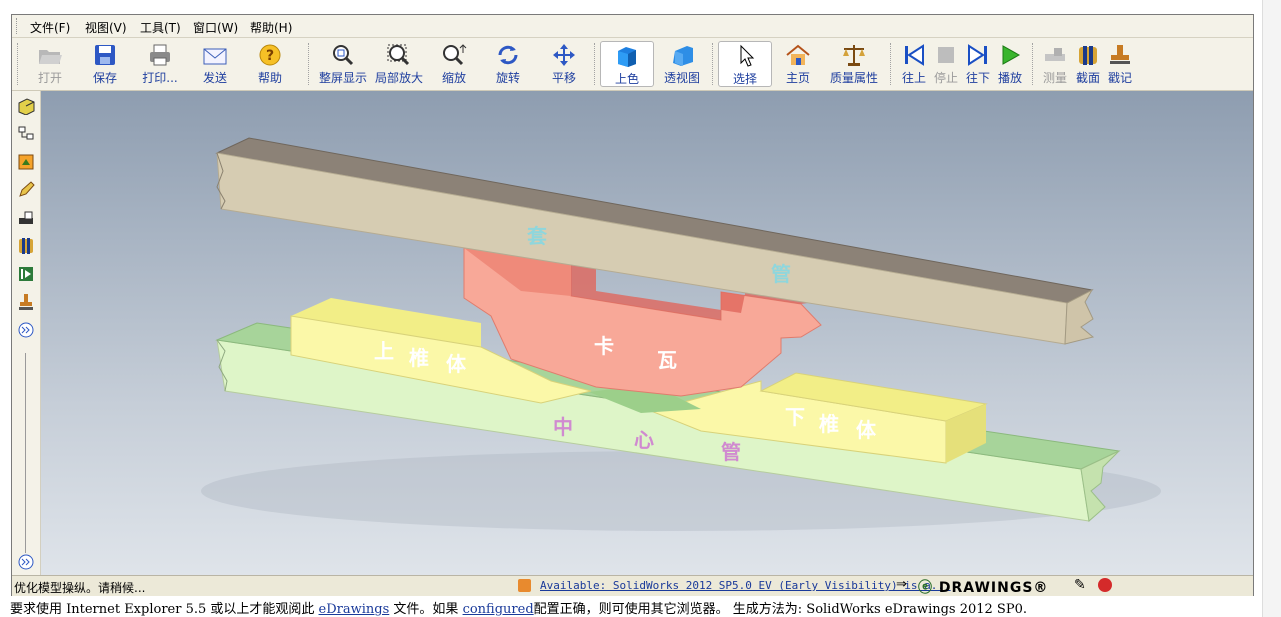  I want to click on perspective-cube-icon, so click(683, 56).